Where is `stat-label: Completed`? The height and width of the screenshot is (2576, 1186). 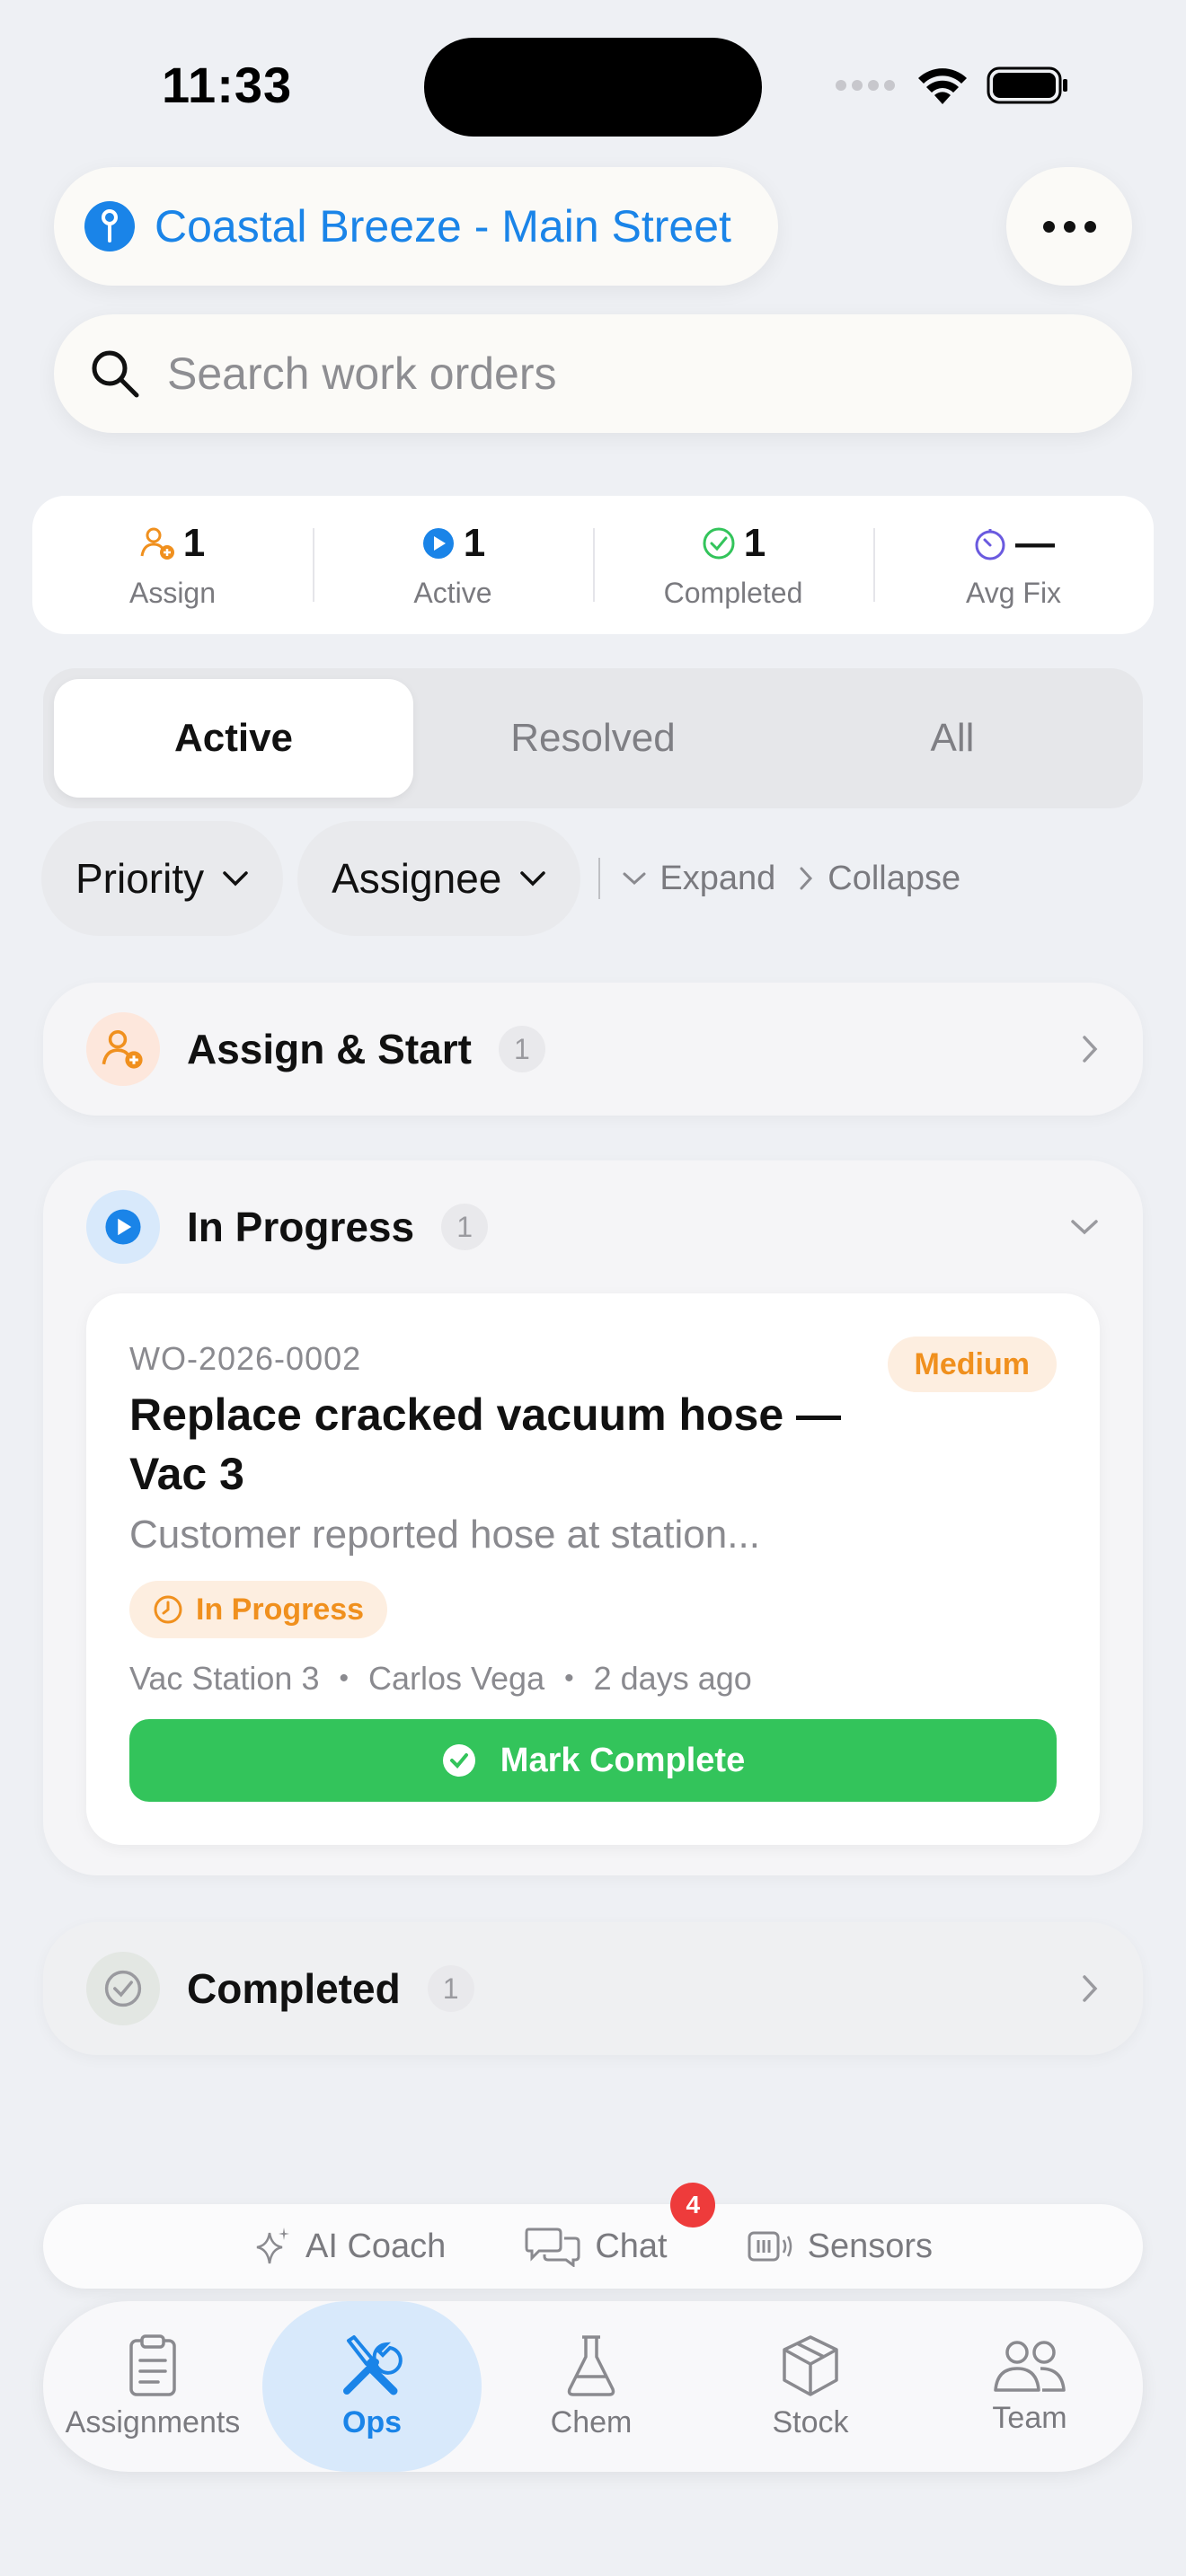
stat-label: Completed is located at coordinates (733, 592).